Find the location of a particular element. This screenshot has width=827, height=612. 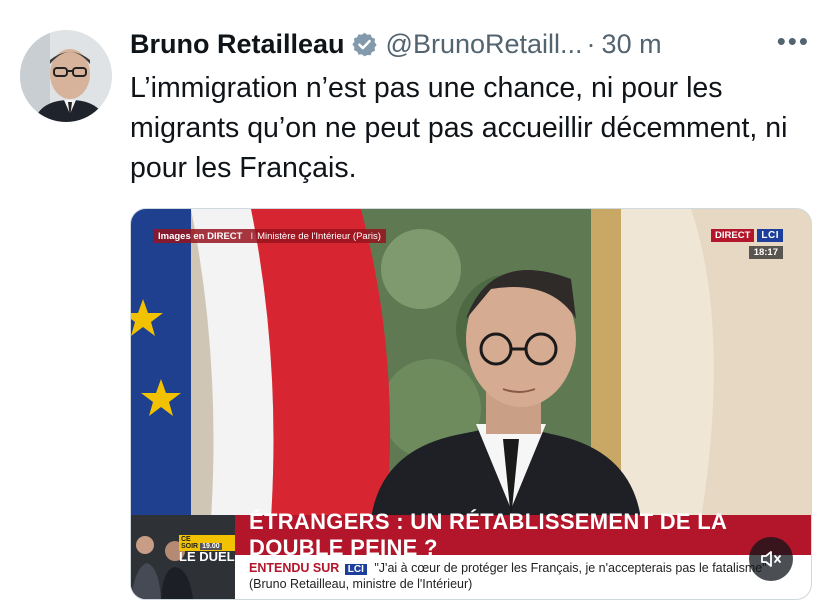

author-avatar is located at coordinates (66, 76).